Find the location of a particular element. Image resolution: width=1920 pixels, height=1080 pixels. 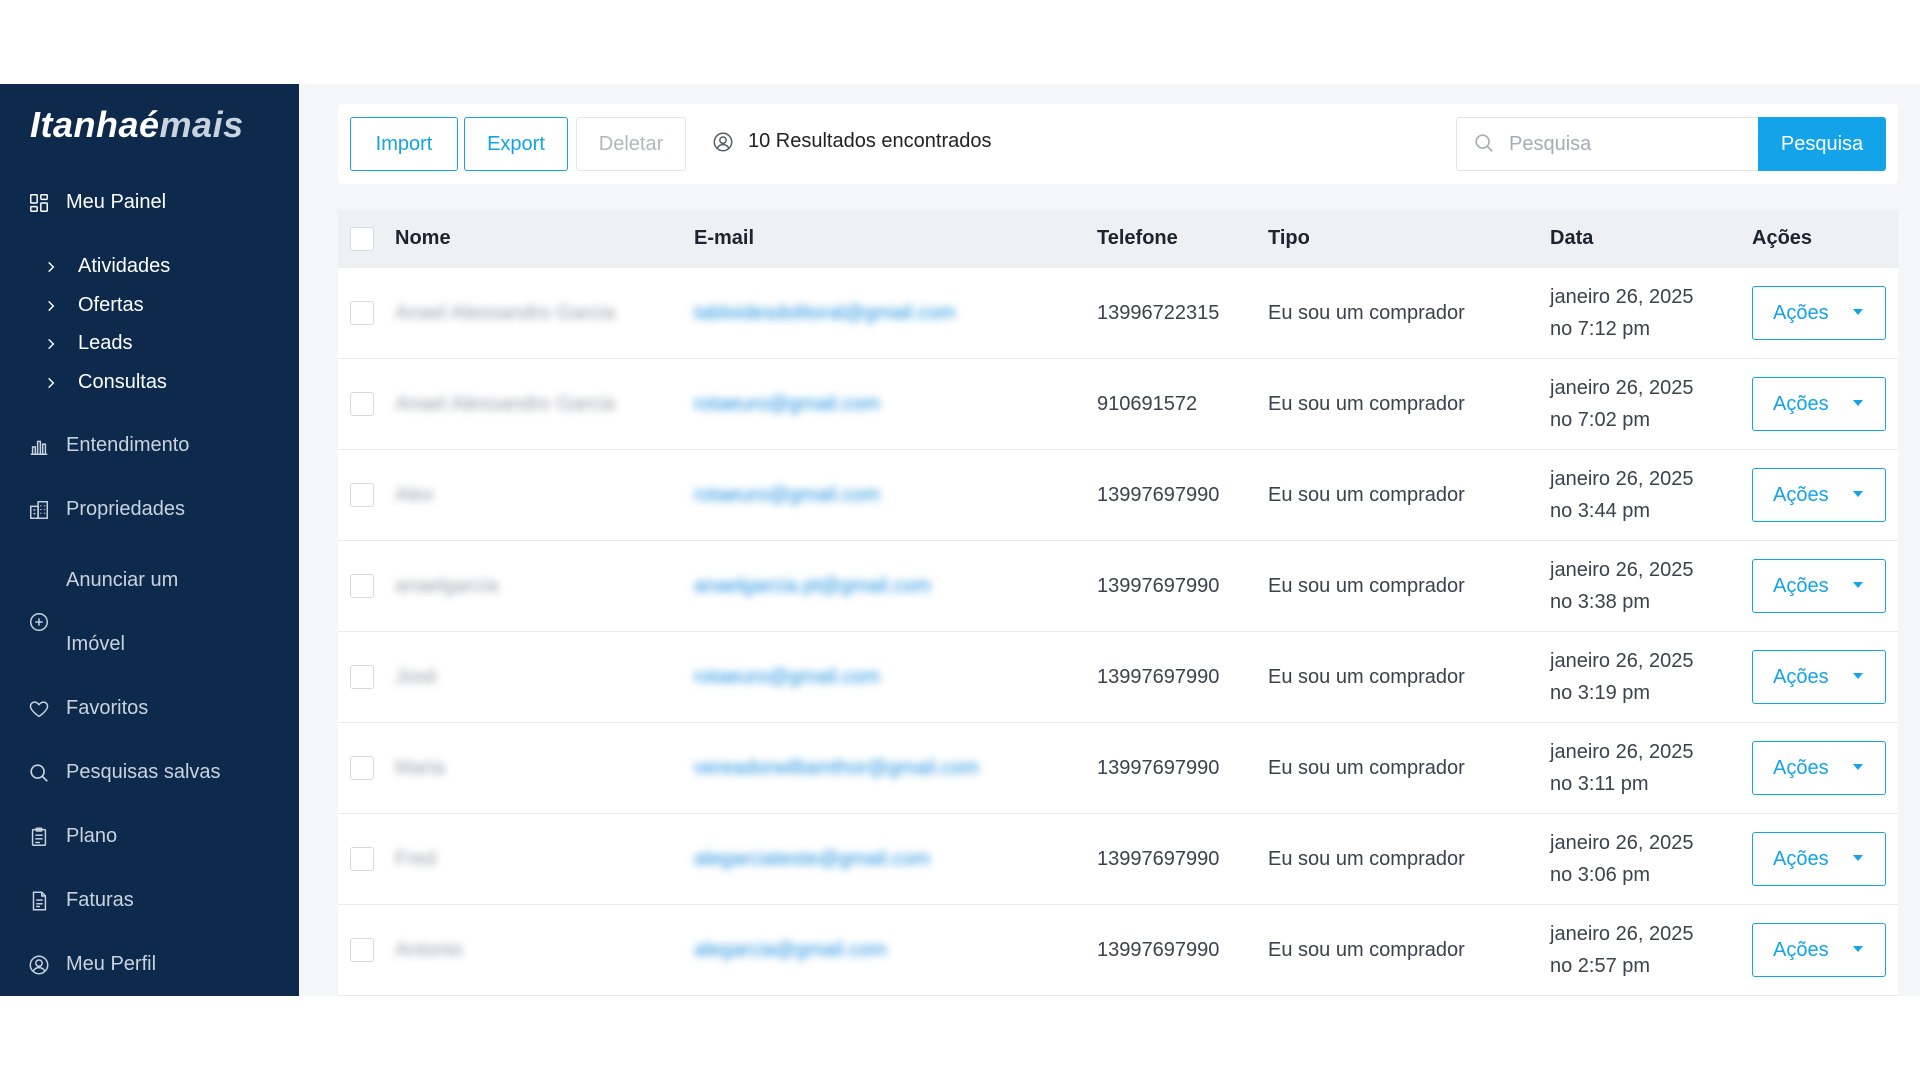

sidebar-item-label: Faturas is located at coordinates (100, 900).